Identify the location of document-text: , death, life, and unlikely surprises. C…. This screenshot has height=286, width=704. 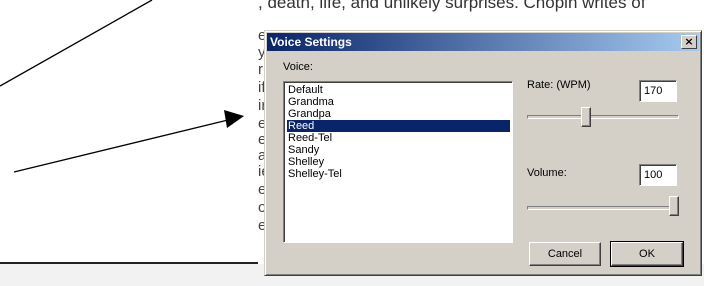
(452, 6).